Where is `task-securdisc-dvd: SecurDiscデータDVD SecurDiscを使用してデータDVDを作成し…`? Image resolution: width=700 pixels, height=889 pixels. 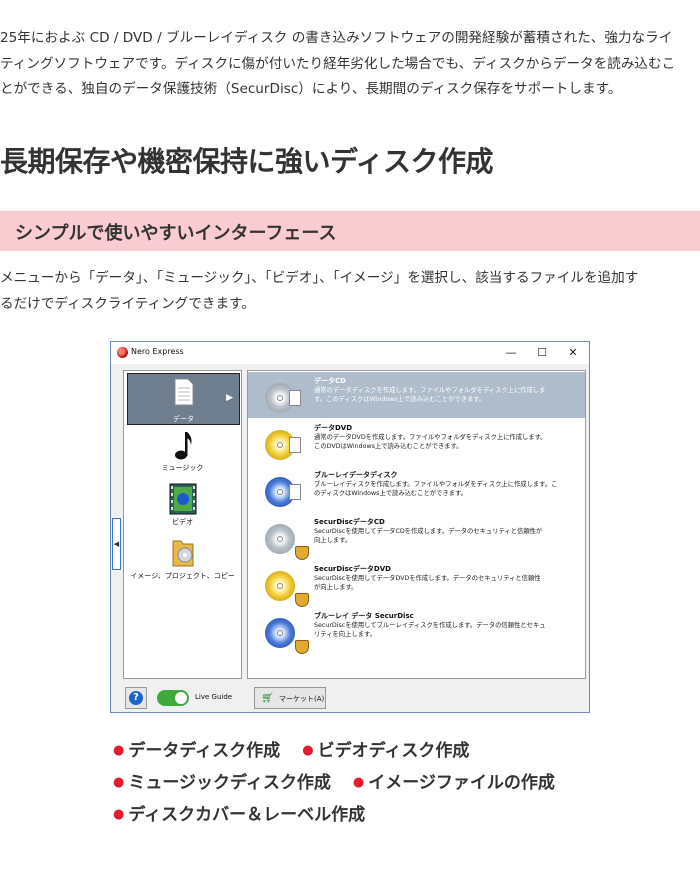 task-securdisc-dvd: SecurDiscデータDVD SecurDiscを使用してデータDVDを作成し… is located at coordinates (416, 583).